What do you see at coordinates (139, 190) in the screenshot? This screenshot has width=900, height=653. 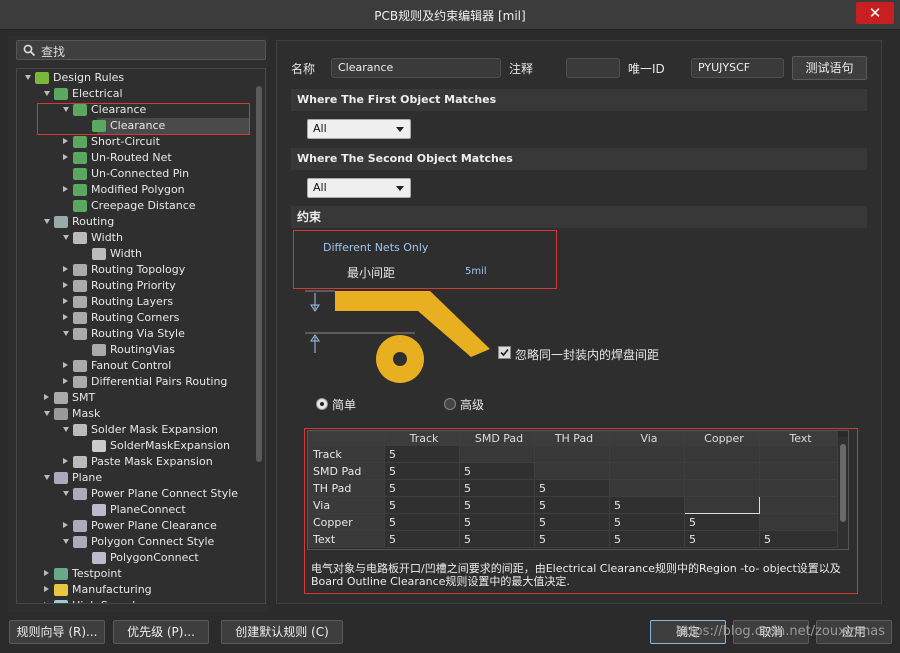 I see `tree-item: Modified Polygon` at bounding box center [139, 190].